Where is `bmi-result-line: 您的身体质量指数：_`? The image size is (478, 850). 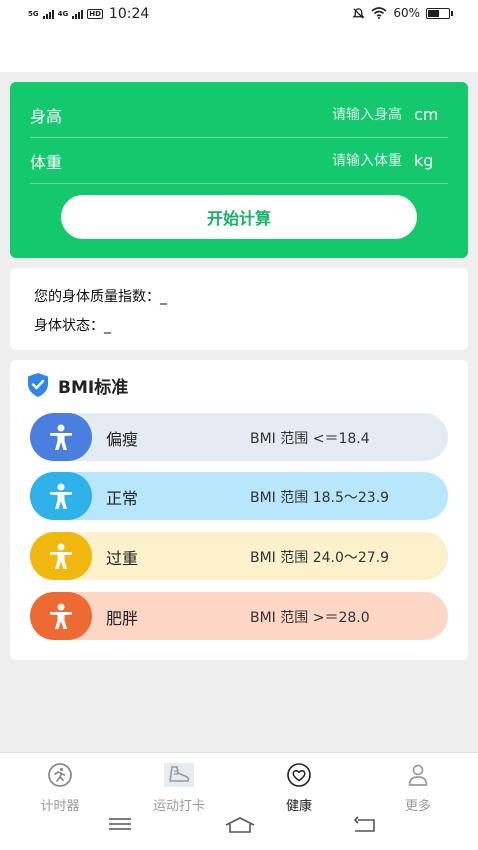 bmi-result-line: 您的身体质量指数：_ is located at coordinates (100, 296).